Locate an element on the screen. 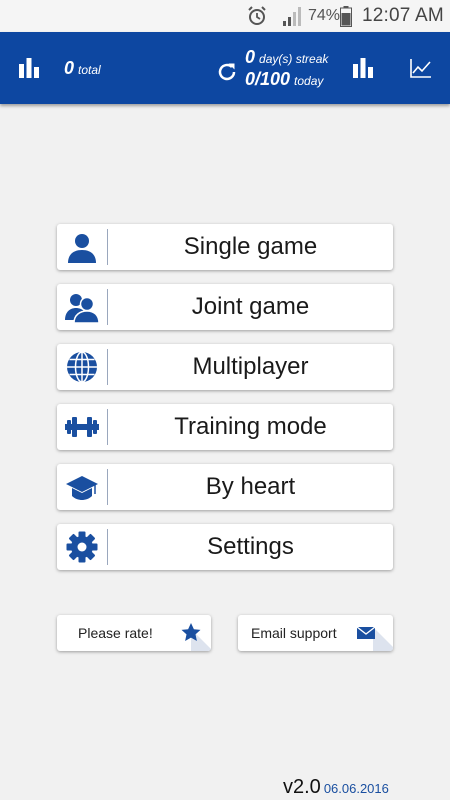 The image size is (450, 800). streak-counter: 0 day(s) streak 0/100 today is located at coordinates (286, 69).